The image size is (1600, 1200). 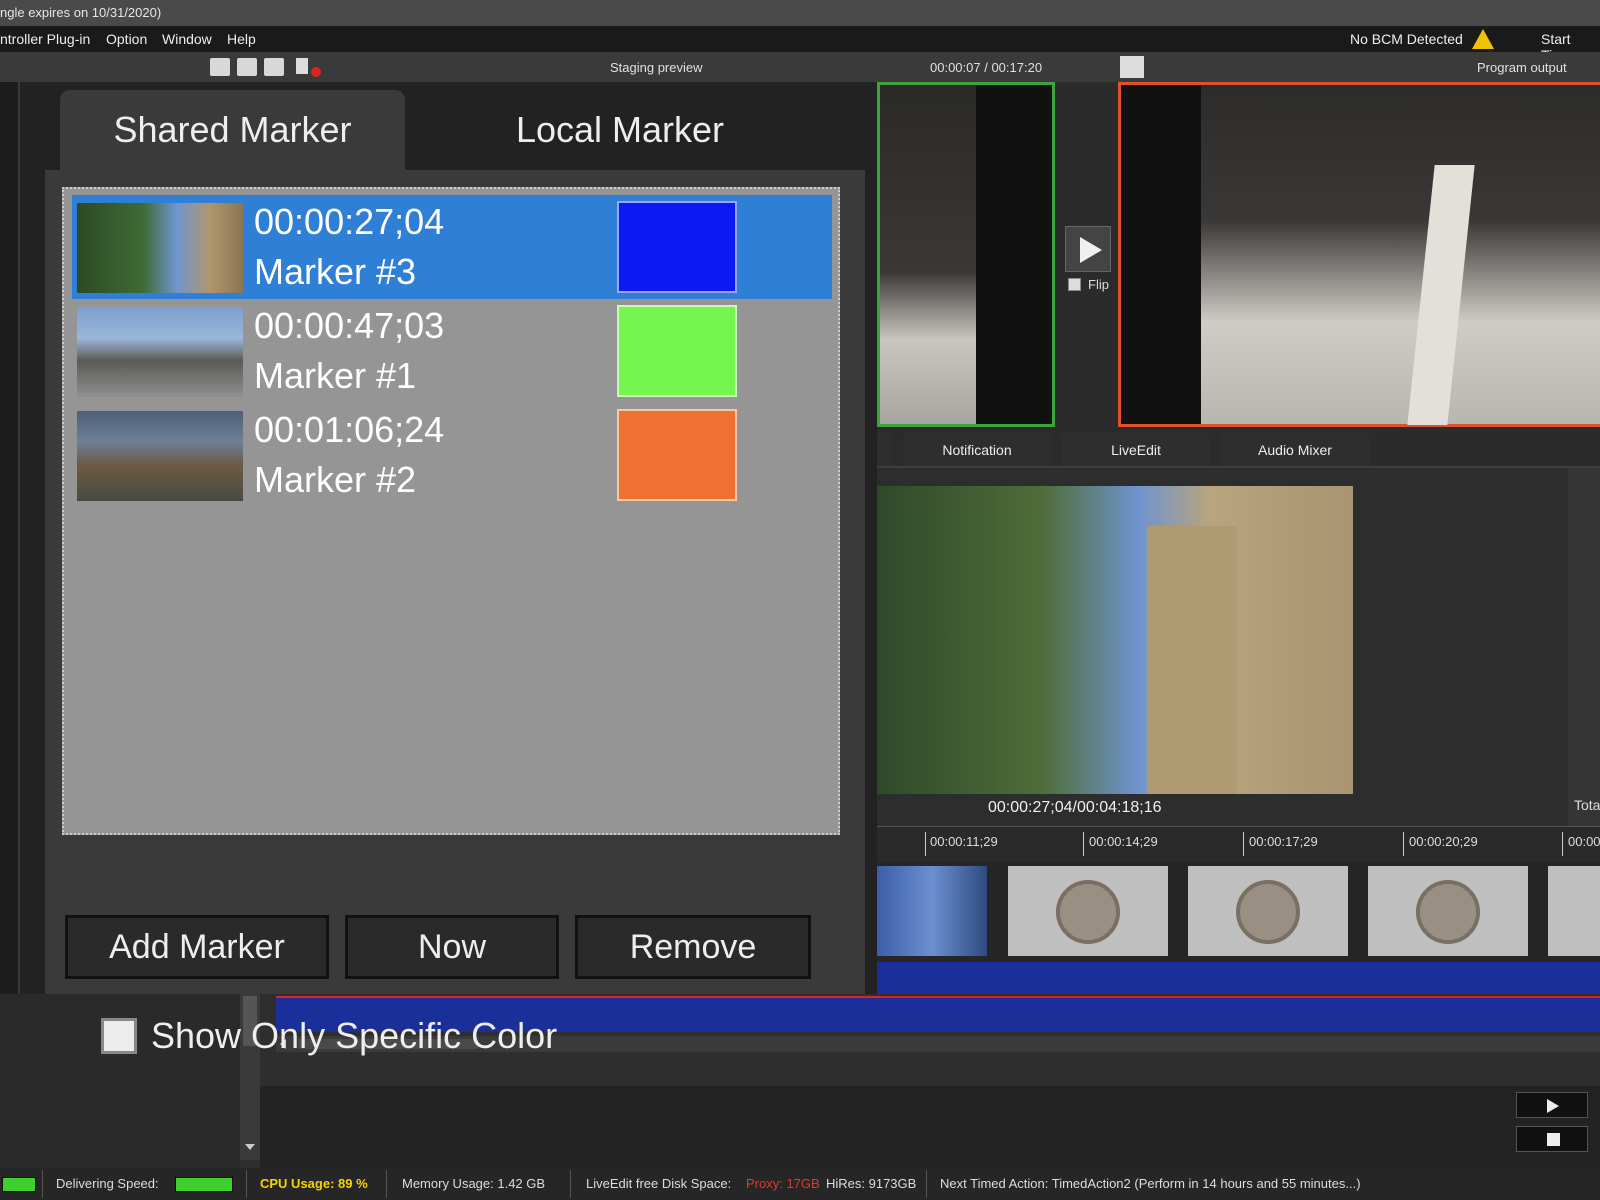 I want to click on now-button: Now, so click(x=452, y=947).